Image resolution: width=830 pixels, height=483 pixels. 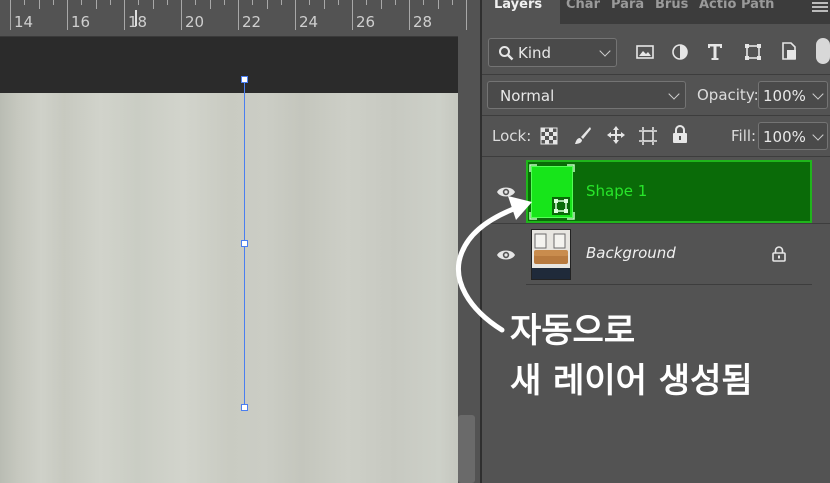 I want to click on scrollbar-thumb, so click(x=466, y=449).